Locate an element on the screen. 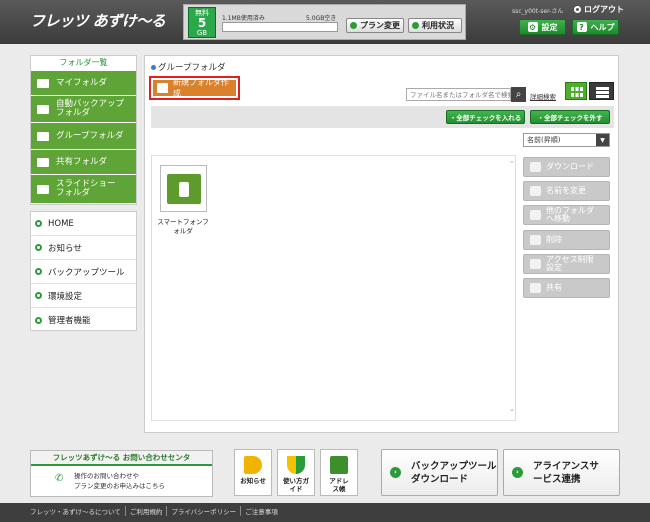 The height and width of the screenshot is (522, 650). backup-tool-label: バックアップツールダウンロード is located at coordinates (454, 472).